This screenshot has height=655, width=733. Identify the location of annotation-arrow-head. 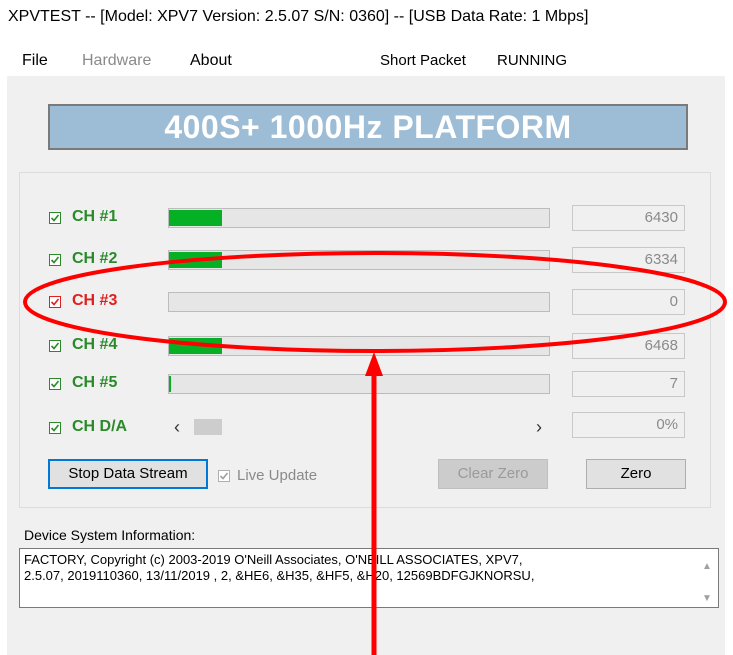
(374, 364).